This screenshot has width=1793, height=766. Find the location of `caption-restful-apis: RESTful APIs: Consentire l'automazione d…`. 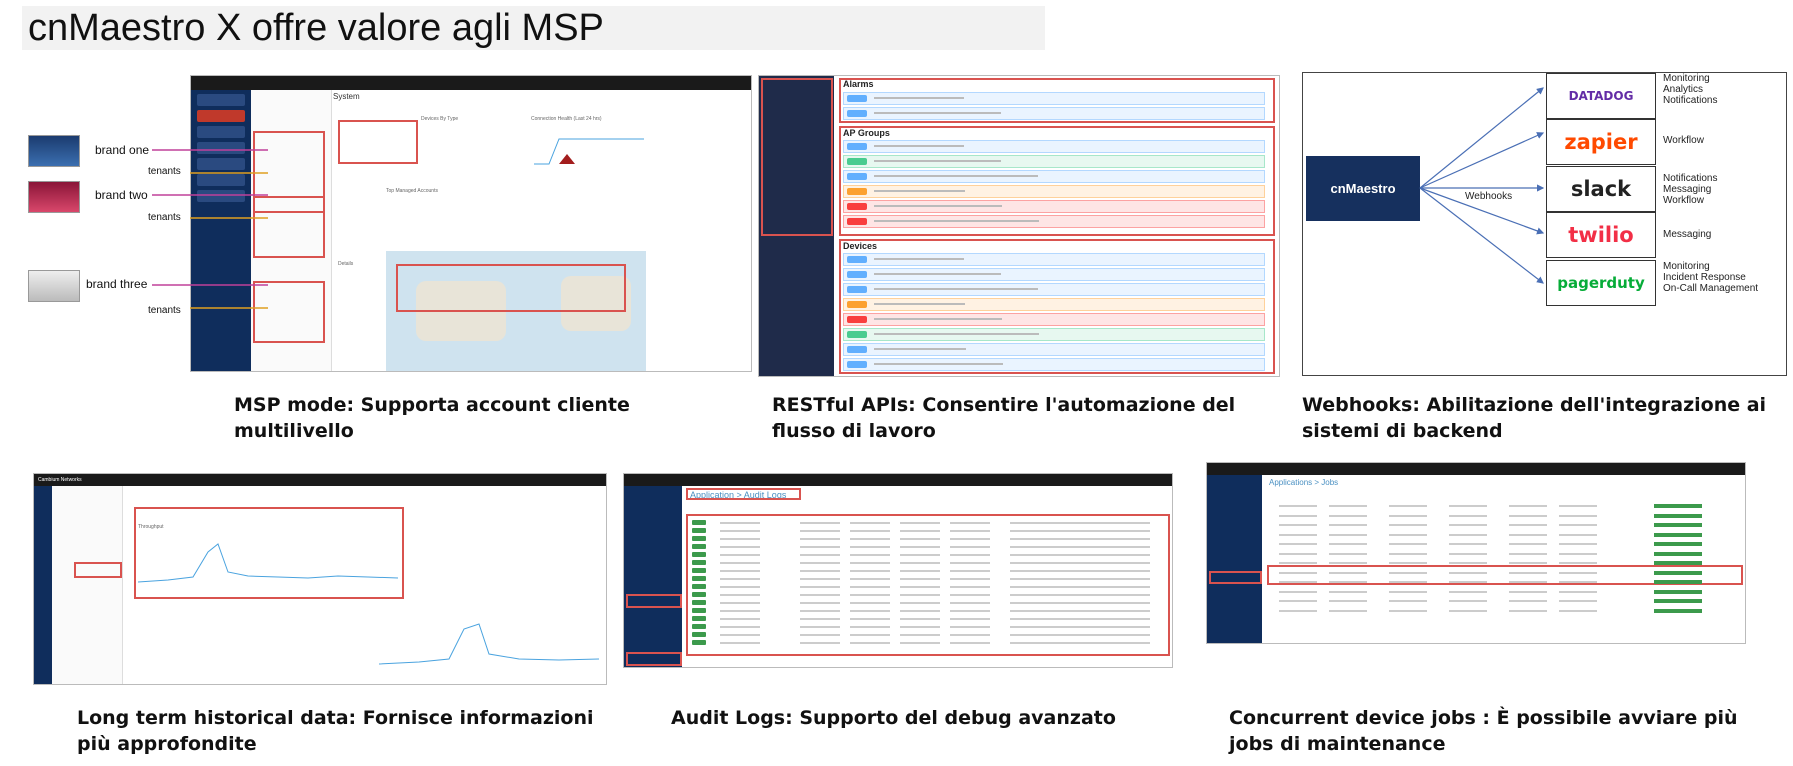

caption-restful-apis: RESTful APIs: Consentire l'automazione d… is located at coordinates (1004, 418).